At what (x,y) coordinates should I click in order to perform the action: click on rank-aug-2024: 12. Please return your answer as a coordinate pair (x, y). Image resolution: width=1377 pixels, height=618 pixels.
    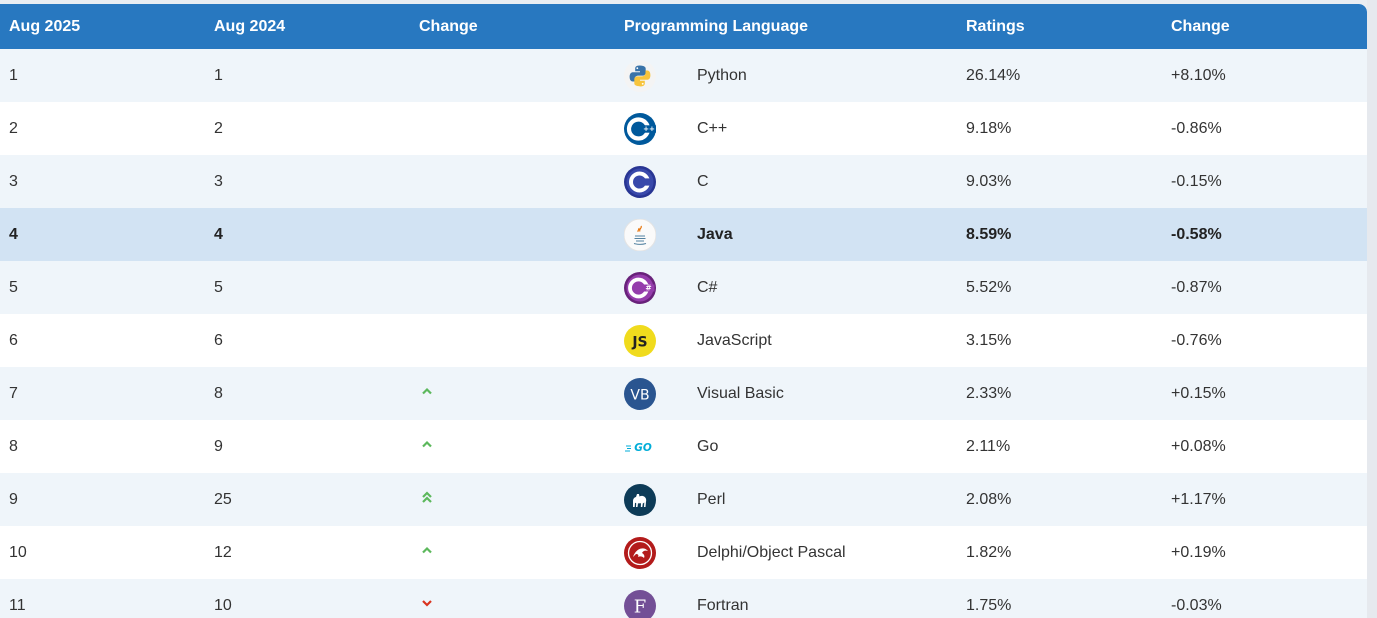
    Looking at the image, I should click on (223, 552).